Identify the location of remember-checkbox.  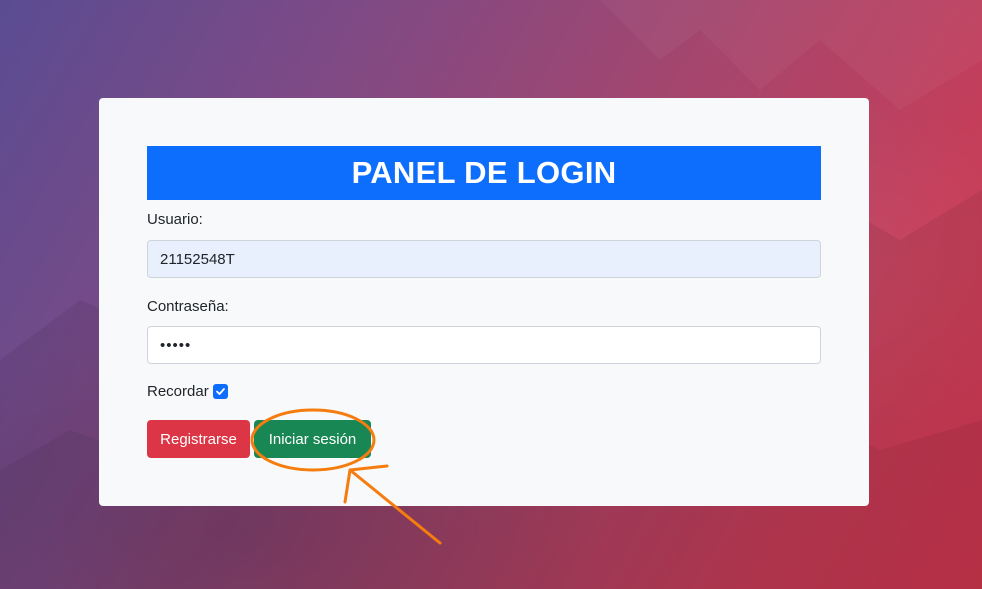
(220, 391).